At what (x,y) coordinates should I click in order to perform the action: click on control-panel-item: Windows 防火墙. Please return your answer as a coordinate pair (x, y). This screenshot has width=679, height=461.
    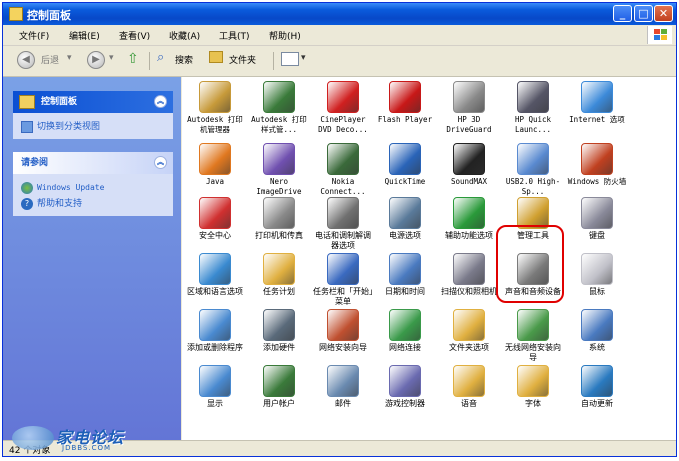
    Looking at the image, I should click on (597, 165).